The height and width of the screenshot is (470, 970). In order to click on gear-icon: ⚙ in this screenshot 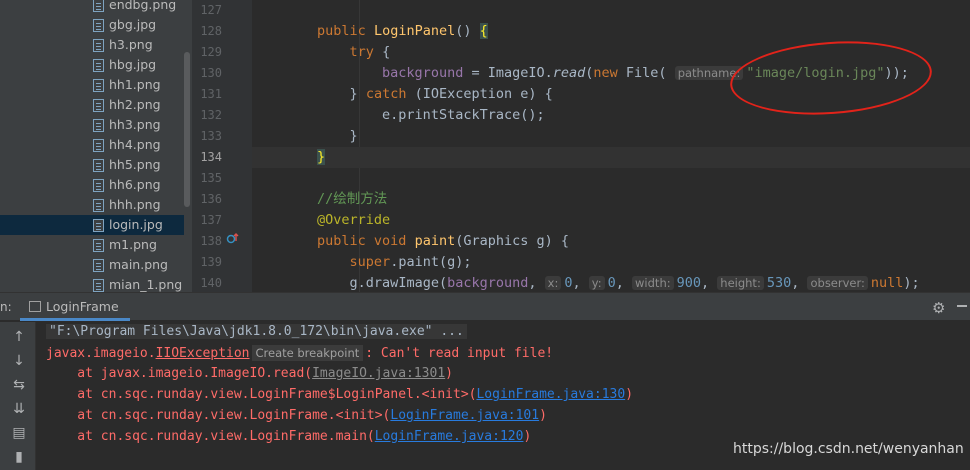, I will do `click(938, 308)`.